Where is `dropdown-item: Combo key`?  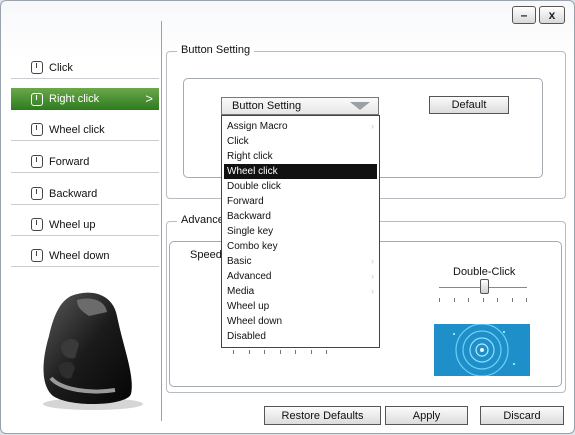 dropdown-item: Combo key is located at coordinates (300, 246).